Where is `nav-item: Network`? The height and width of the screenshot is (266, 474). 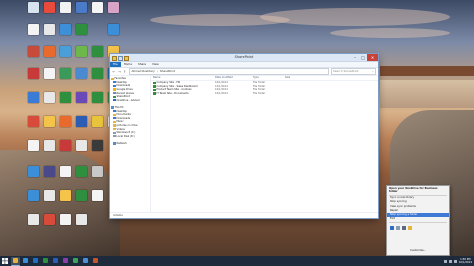
nav-item: Network is located at coordinates (130, 144).